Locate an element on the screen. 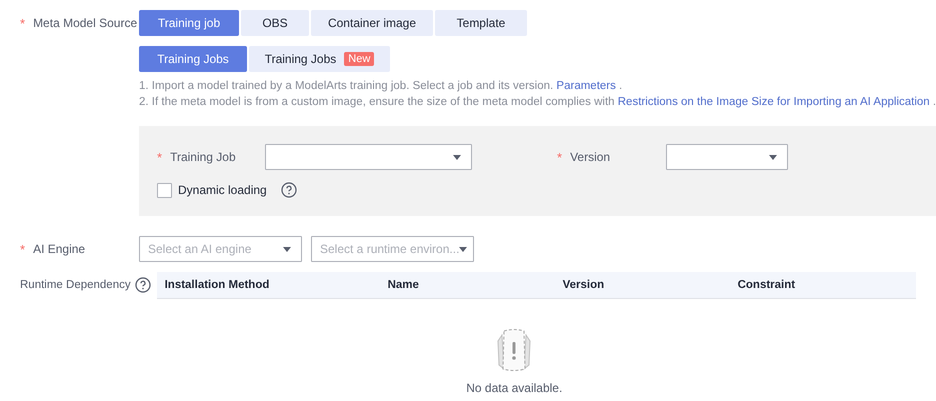  sub-tab: Training Jobs New is located at coordinates (319, 59).